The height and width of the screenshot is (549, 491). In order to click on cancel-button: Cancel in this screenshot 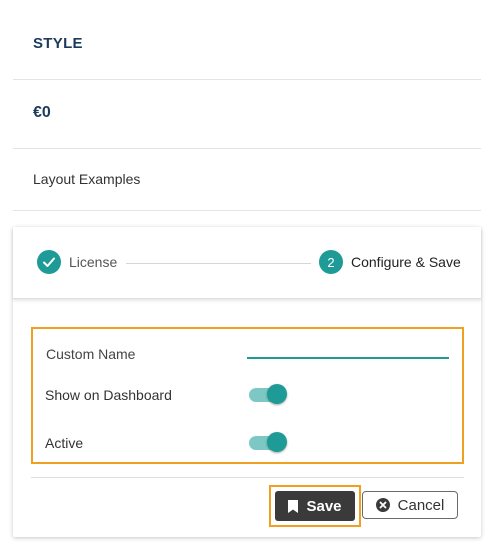, I will do `click(410, 505)`.